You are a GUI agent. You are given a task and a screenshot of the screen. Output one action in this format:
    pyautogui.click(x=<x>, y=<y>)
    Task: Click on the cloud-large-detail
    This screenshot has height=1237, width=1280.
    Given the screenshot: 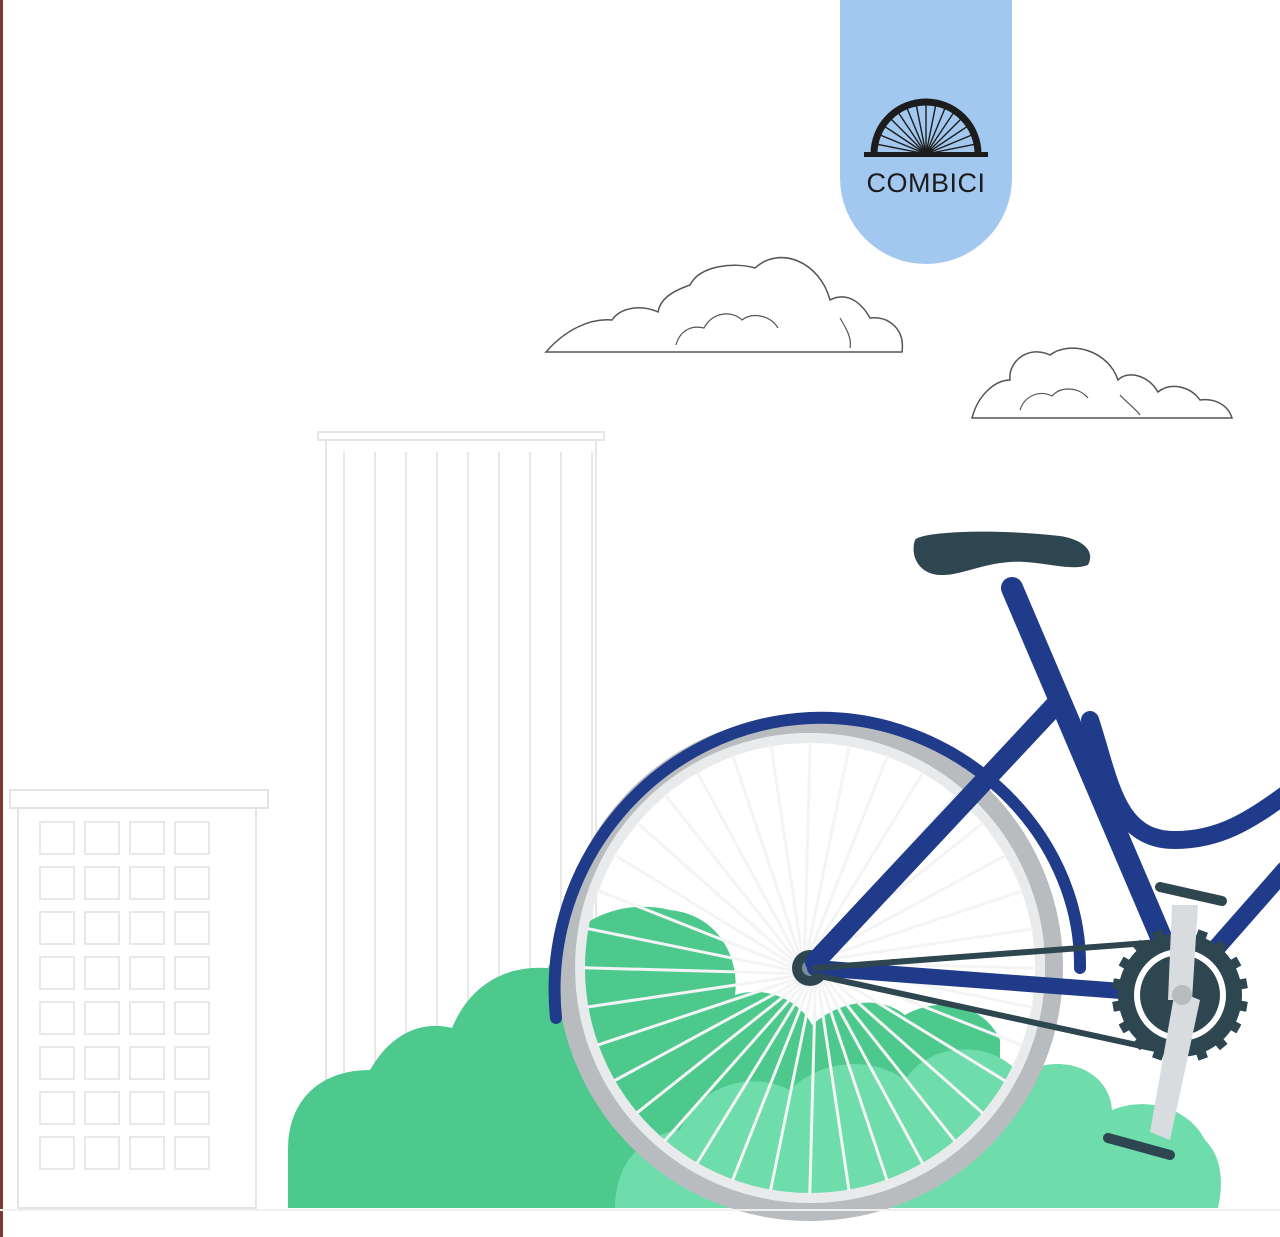 What is the action you would take?
    pyautogui.click(x=763, y=331)
    